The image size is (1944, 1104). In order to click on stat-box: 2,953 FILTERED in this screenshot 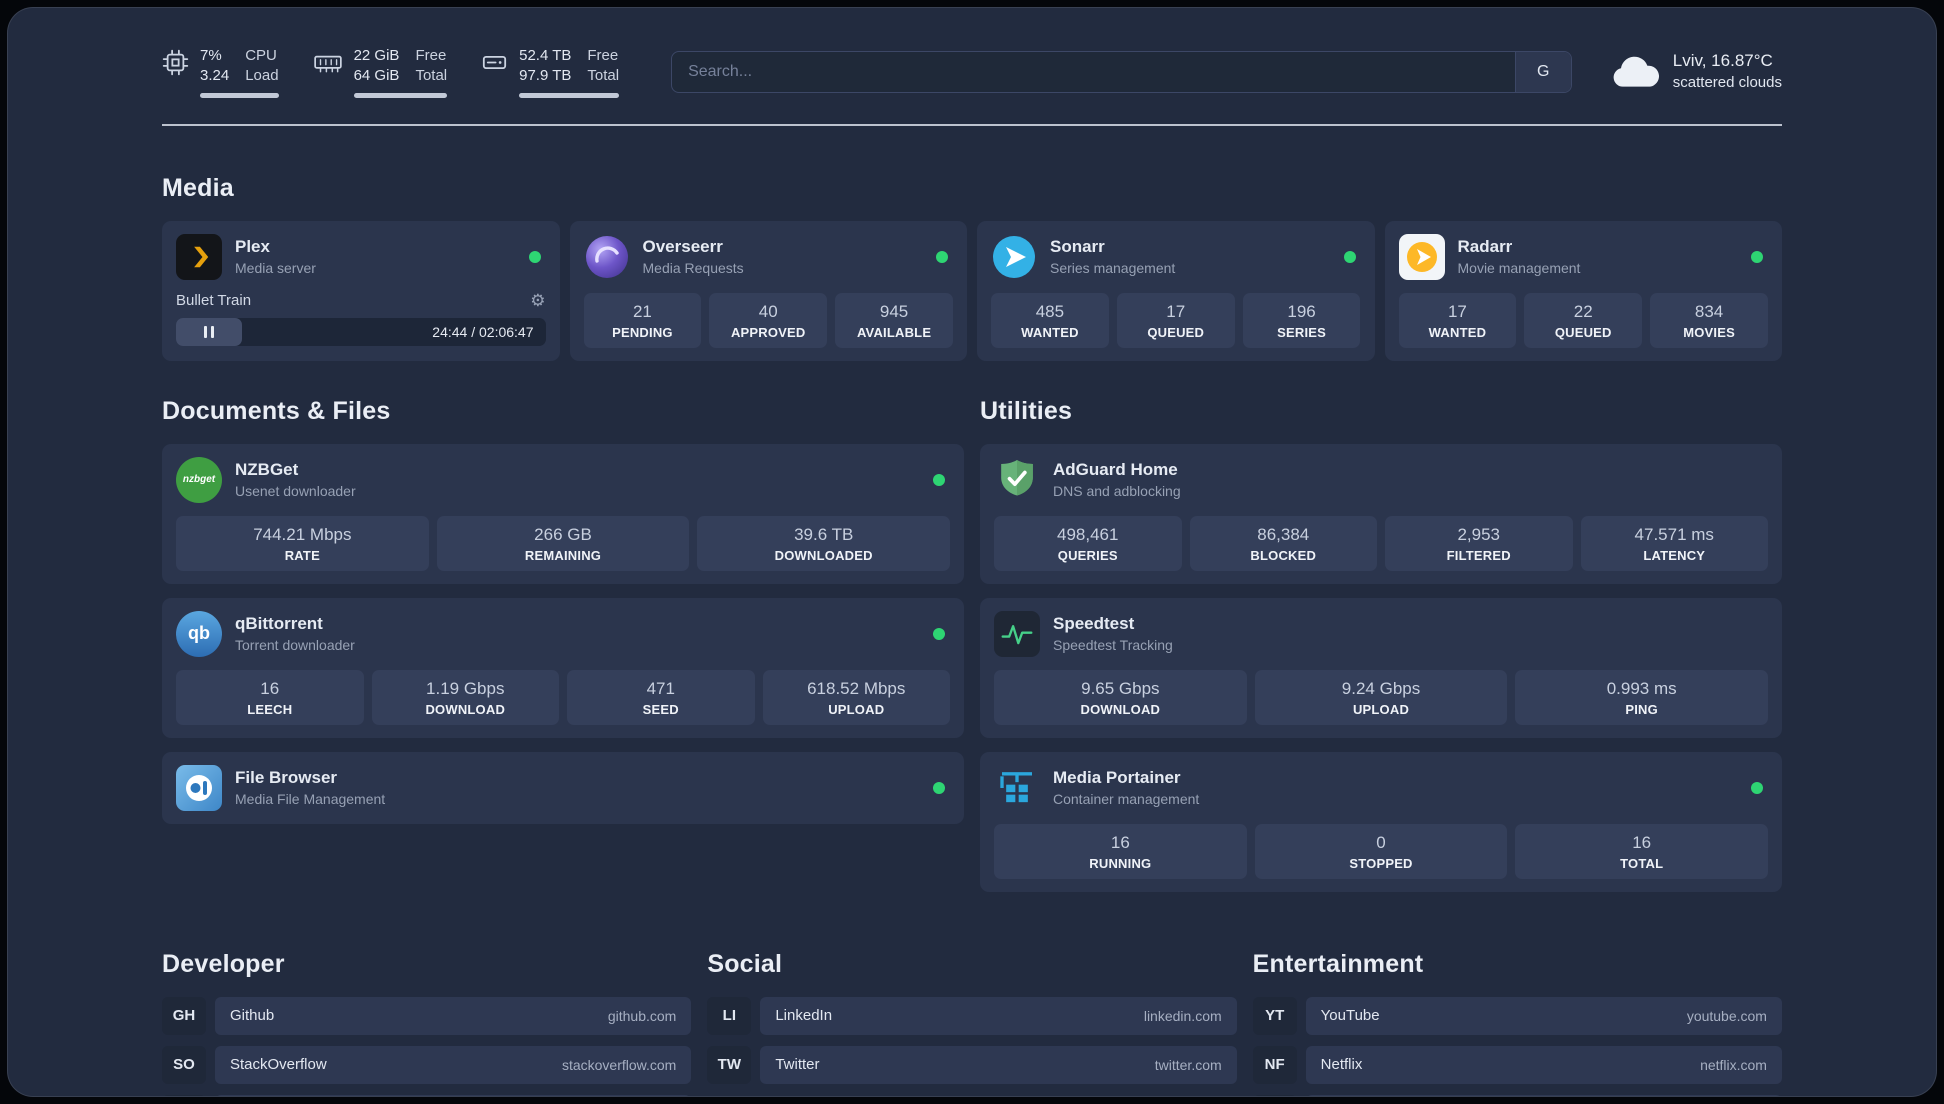, I will do `click(1479, 543)`.